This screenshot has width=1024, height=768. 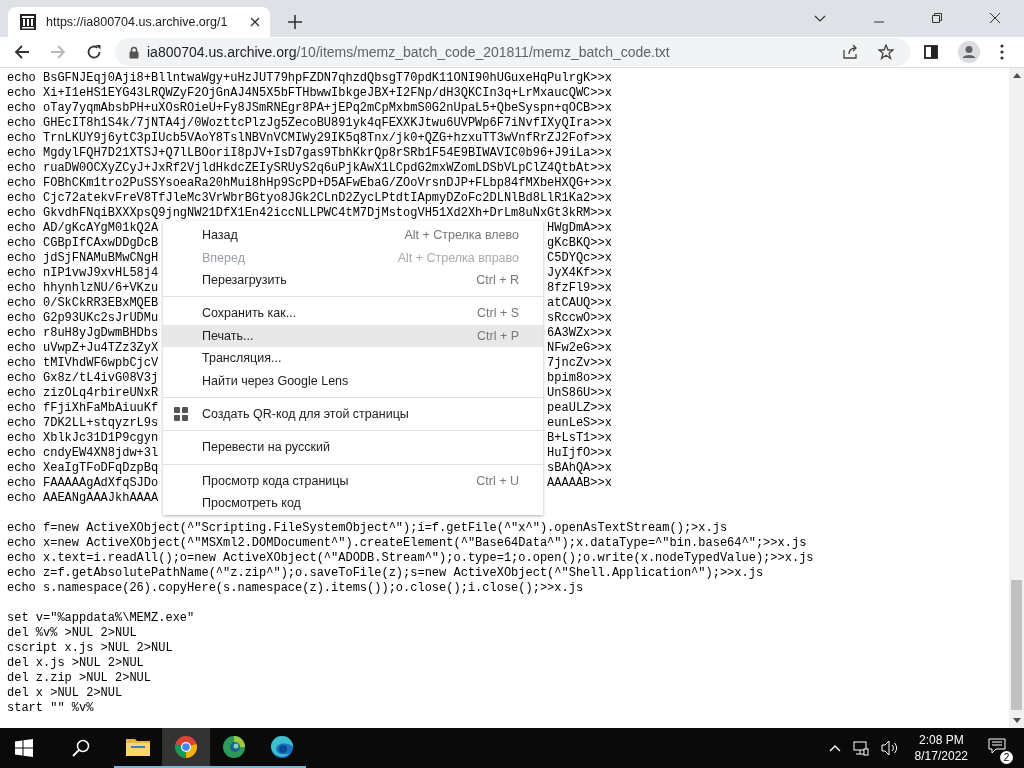 What do you see at coordinates (579, 303) in the screenshot?
I see `code-line-end: atCAUQ>>x` at bounding box center [579, 303].